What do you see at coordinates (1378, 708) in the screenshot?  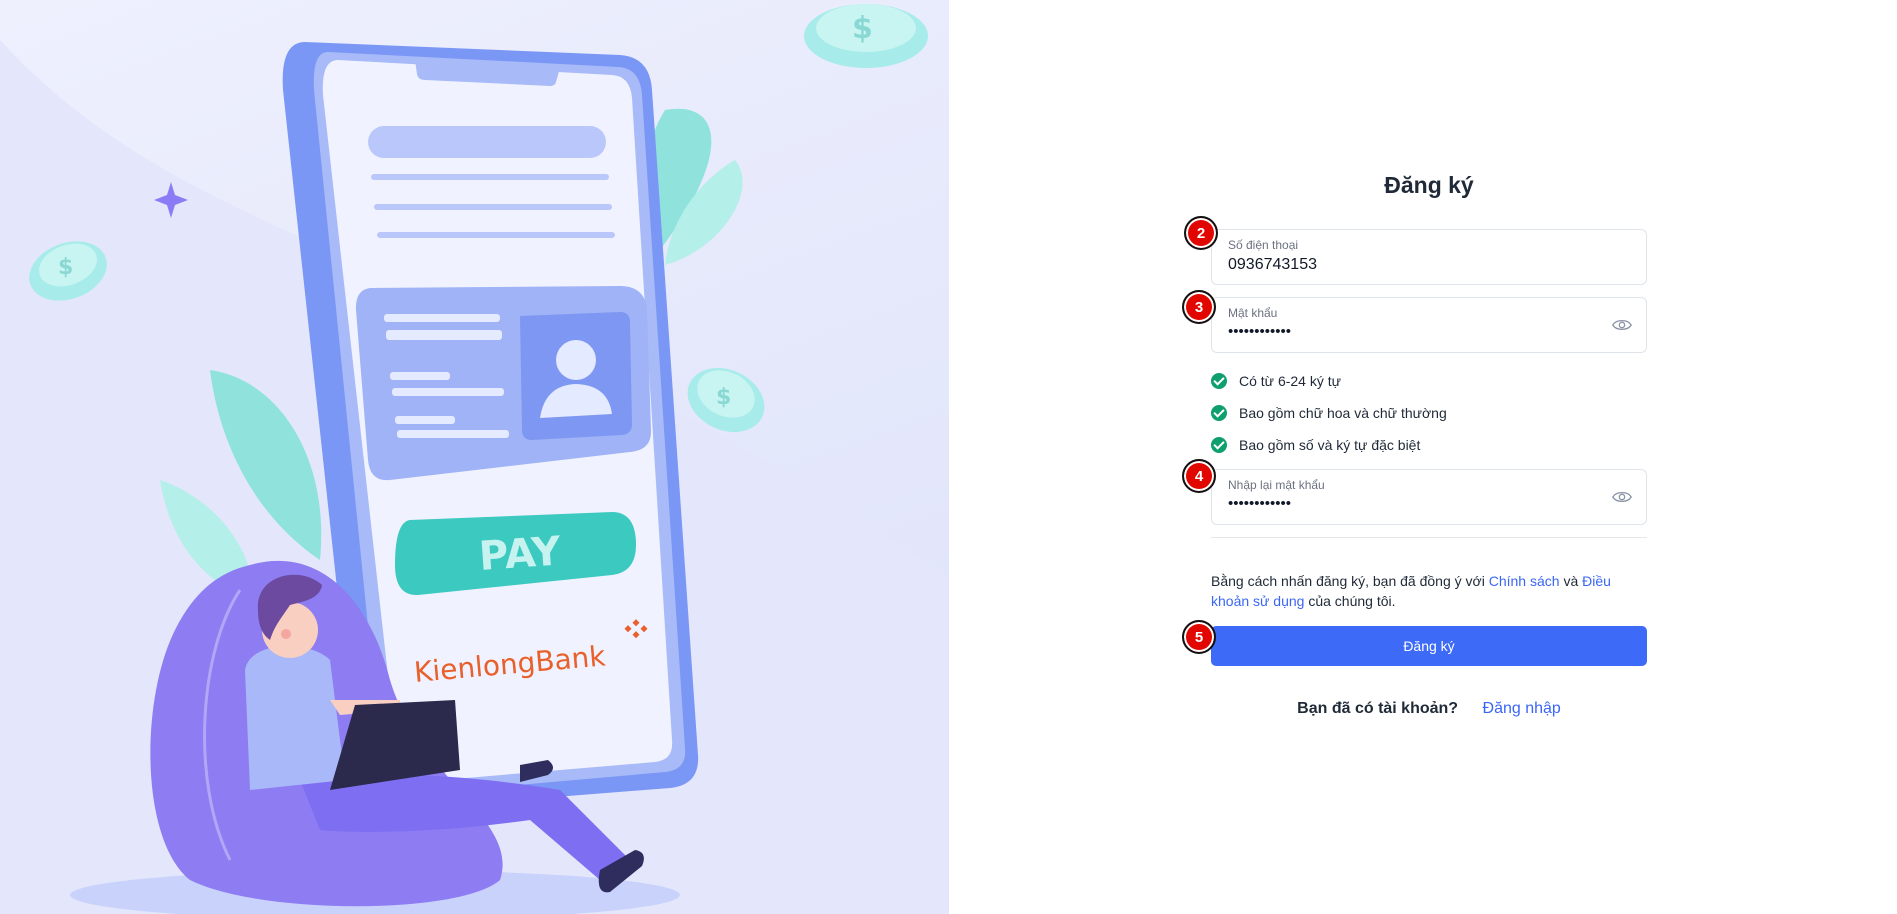 I see `login-question: Bạn đã có tài khoản?` at bounding box center [1378, 708].